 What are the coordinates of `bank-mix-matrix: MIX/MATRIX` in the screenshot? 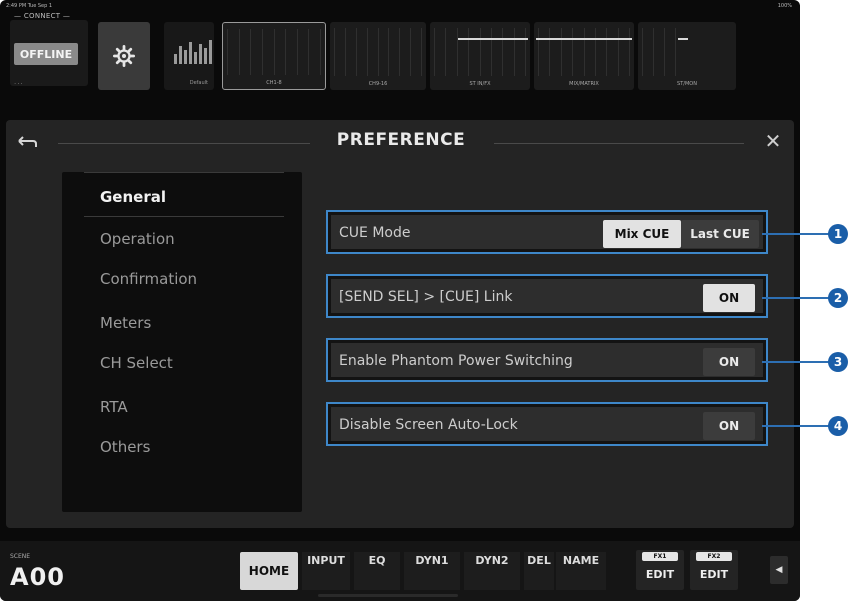 It's located at (584, 56).